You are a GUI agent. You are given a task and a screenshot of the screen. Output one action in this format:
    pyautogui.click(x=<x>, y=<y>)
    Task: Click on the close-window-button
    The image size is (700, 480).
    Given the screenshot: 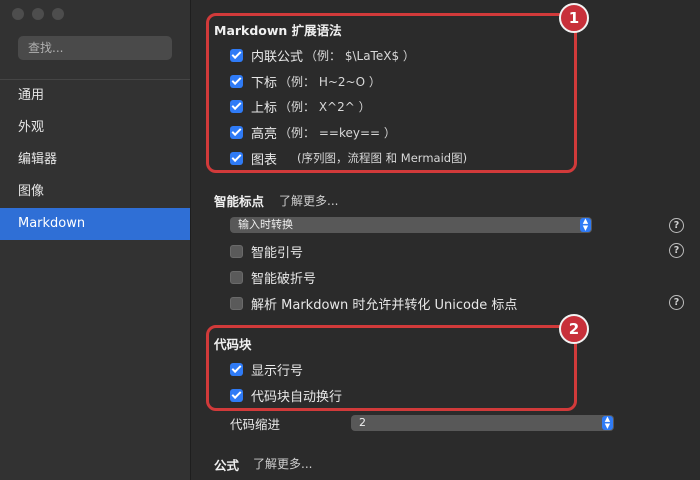 What is the action you would take?
    pyautogui.click(x=18, y=14)
    